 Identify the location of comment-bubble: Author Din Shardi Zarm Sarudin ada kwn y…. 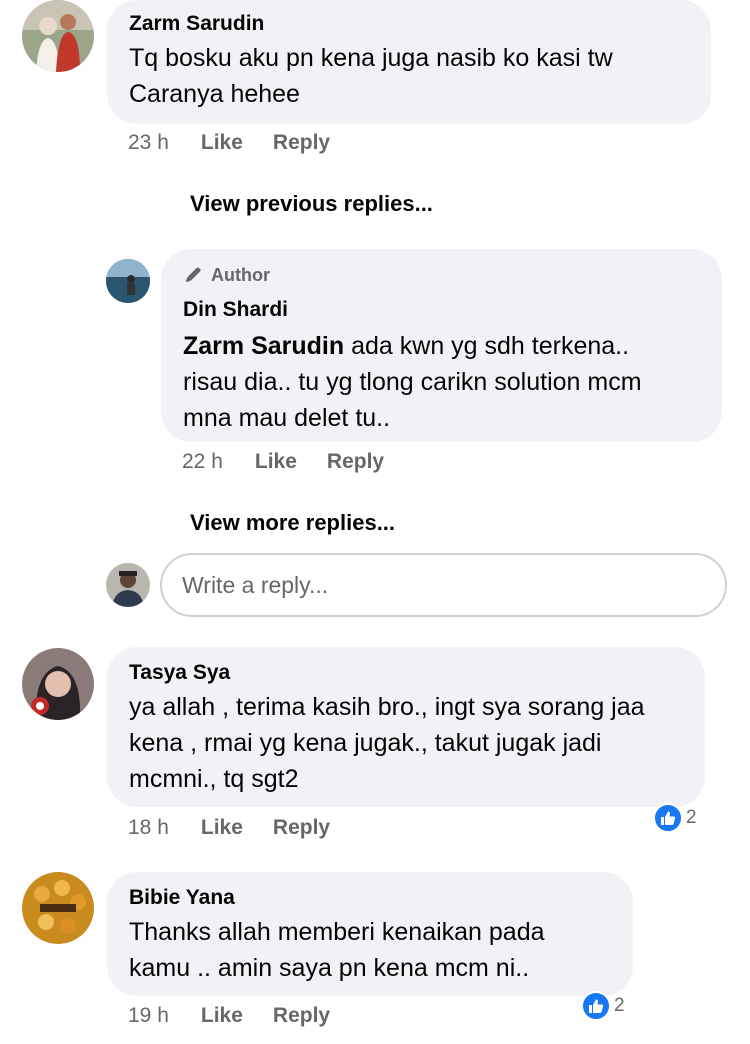
(441, 345).